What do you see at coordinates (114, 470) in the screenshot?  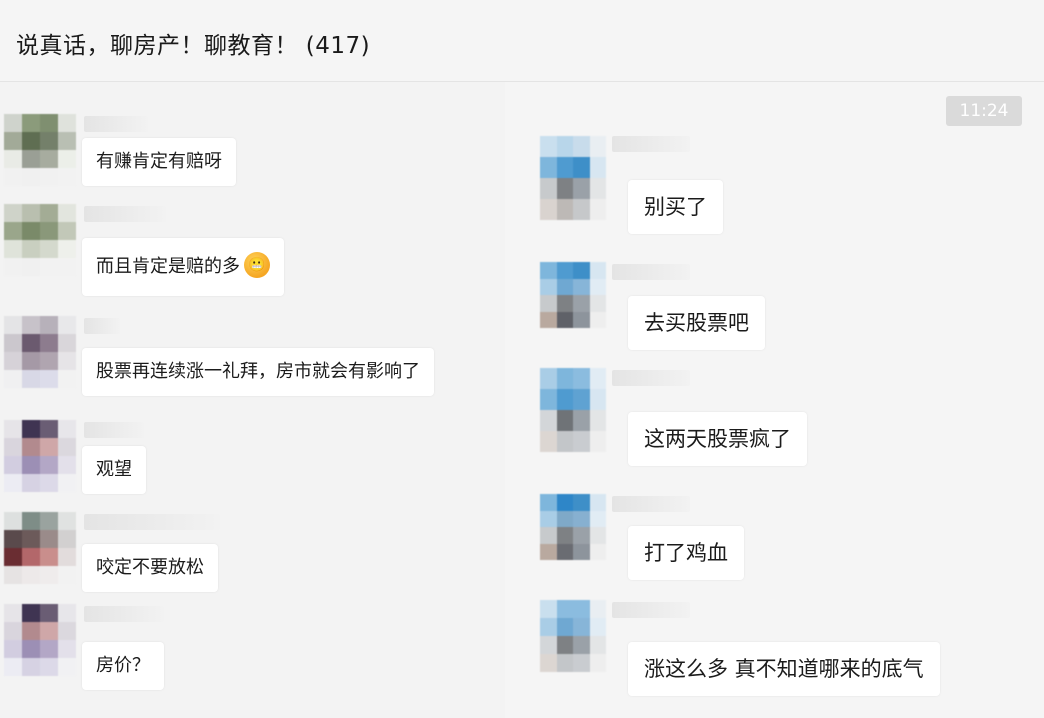 I see `message-bubble: 观望` at bounding box center [114, 470].